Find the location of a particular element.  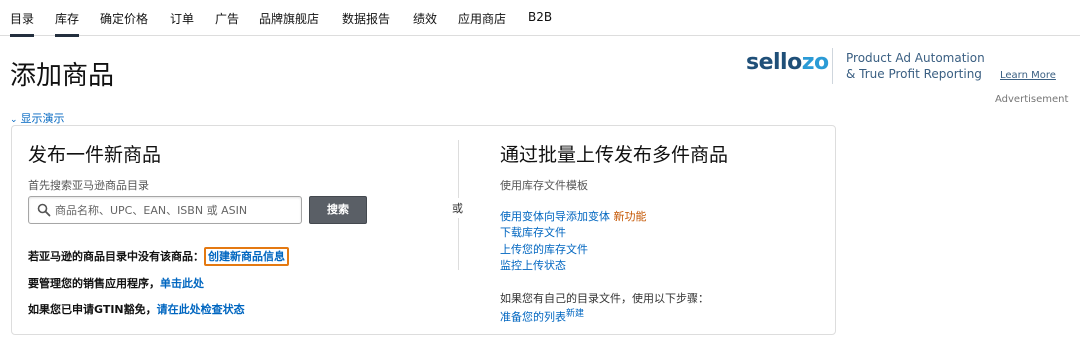

create-listing-row: 若亚马逊的商品目录中没有该商品： 创建新商品信息 is located at coordinates (158, 256).